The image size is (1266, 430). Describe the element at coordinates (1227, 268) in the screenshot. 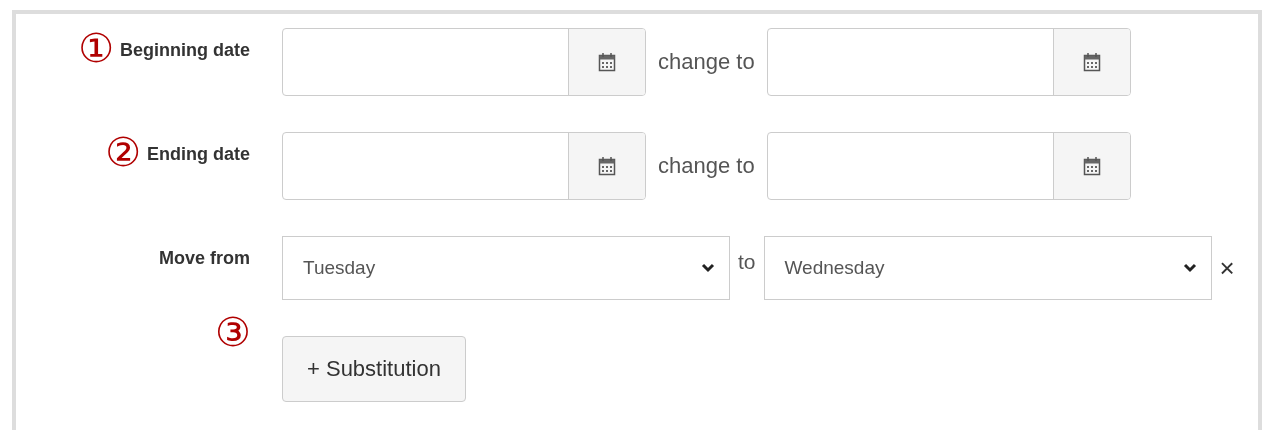

I see `close-button: ×` at that location.